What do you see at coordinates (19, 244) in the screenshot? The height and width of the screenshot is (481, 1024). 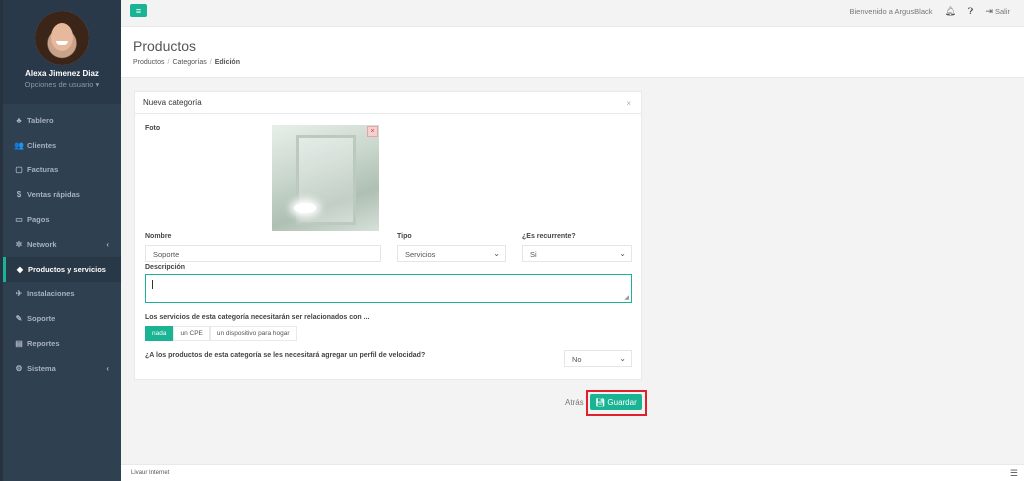 I see `network-icon: ✲` at bounding box center [19, 244].